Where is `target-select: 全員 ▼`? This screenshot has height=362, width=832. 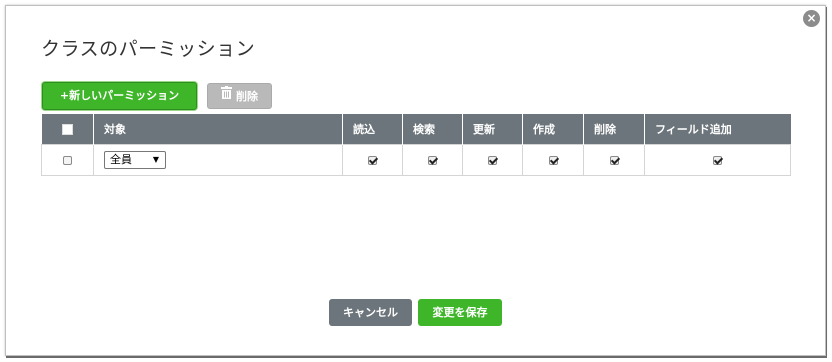 target-select: 全員 ▼ is located at coordinates (135, 159).